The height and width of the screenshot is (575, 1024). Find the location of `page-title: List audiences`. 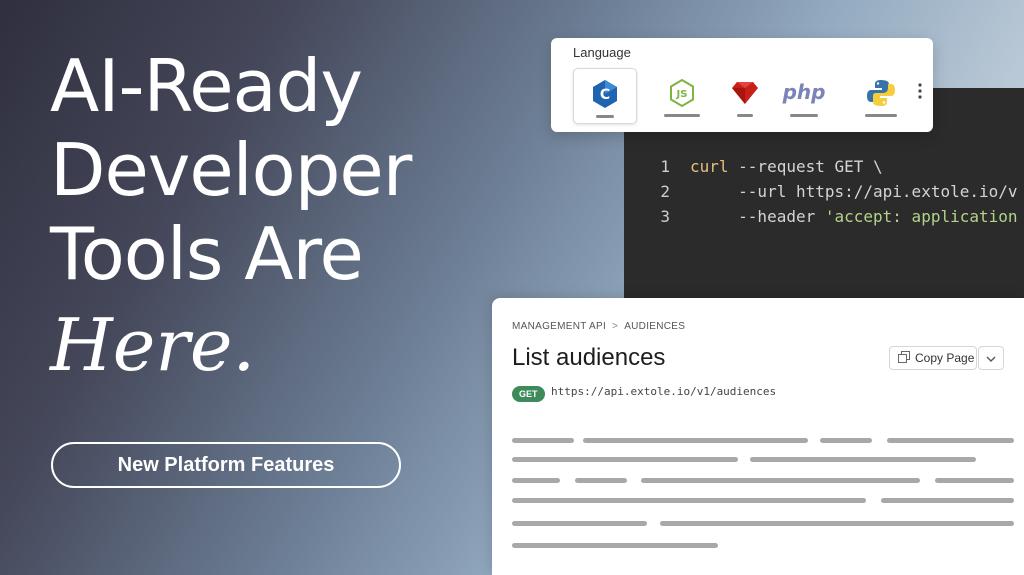

page-title: List audiences is located at coordinates (589, 357).